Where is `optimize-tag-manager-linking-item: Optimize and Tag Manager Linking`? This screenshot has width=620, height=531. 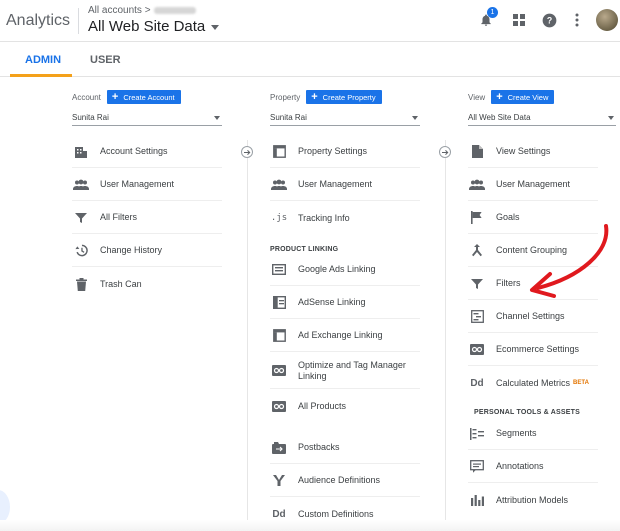 optimize-tag-manager-linking-item: Optimize and Tag Manager Linking is located at coordinates (345, 371).